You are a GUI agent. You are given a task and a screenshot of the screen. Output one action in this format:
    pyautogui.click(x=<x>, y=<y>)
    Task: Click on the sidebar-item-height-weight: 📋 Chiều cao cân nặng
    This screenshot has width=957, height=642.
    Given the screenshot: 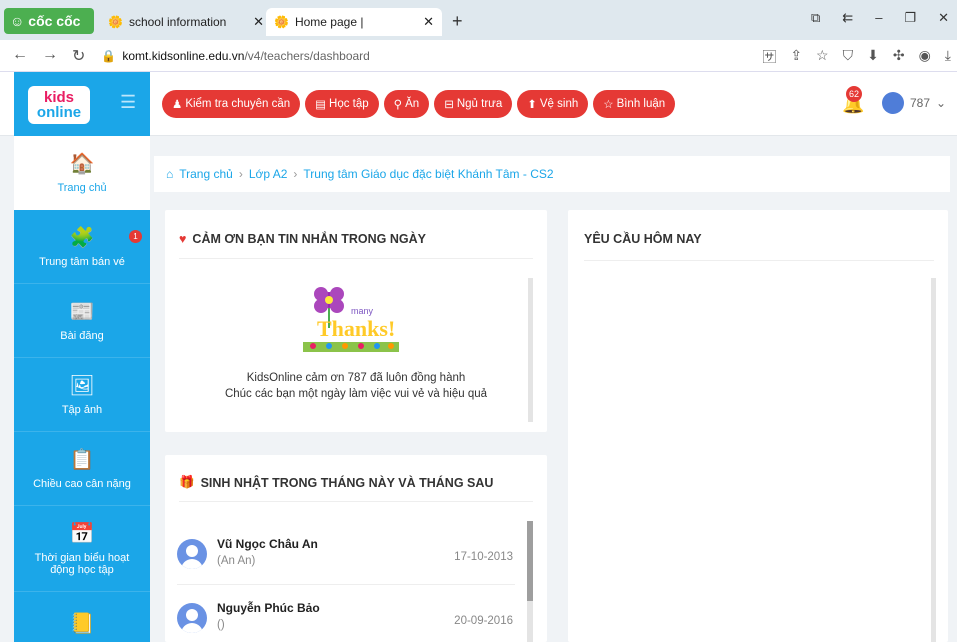 What is the action you would take?
    pyautogui.click(x=82, y=469)
    